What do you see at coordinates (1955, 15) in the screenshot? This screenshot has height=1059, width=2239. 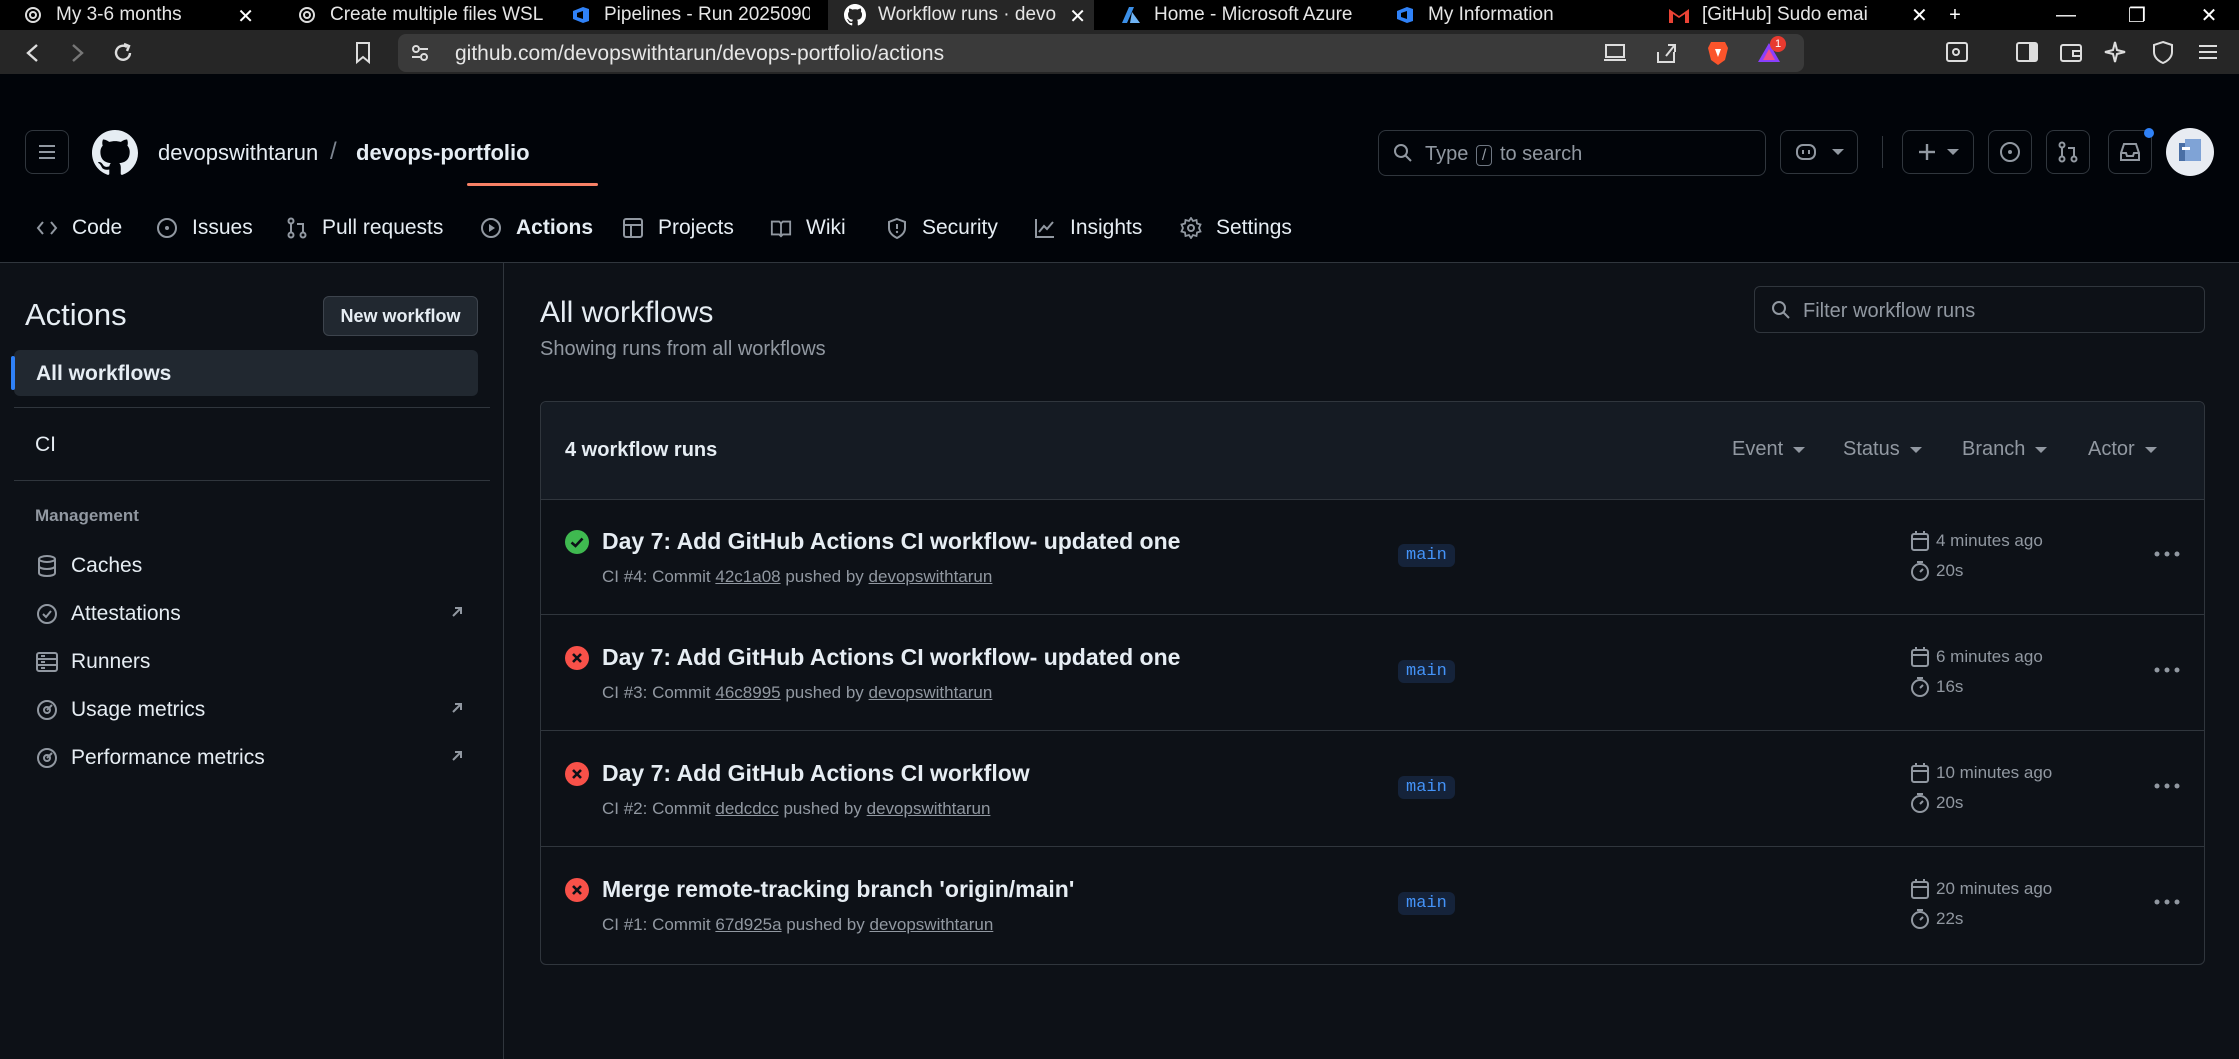 I see `new-tab-button: +` at bounding box center [1955, 15].